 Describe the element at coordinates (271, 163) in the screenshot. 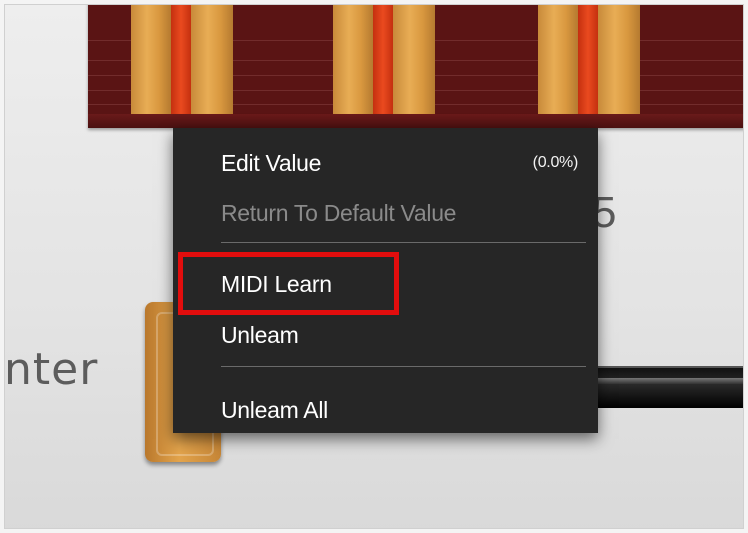

I see `menu-item-label: Edit Value` at that location.